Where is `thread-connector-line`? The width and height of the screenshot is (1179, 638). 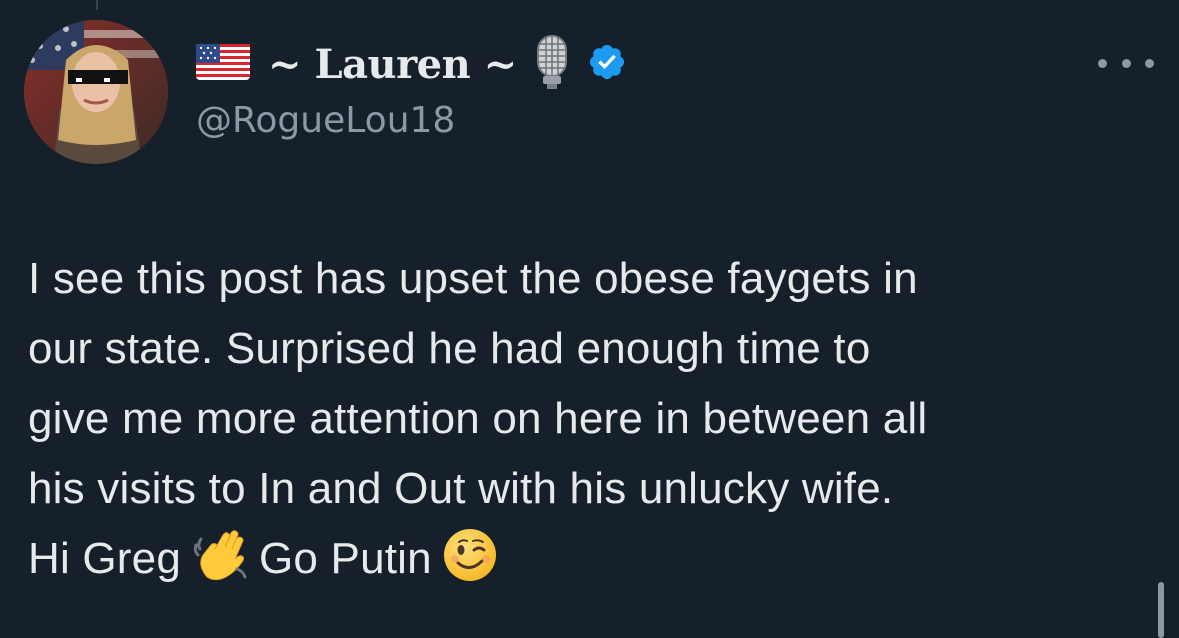
thread-connector-line is located at coordinates (97, 5).